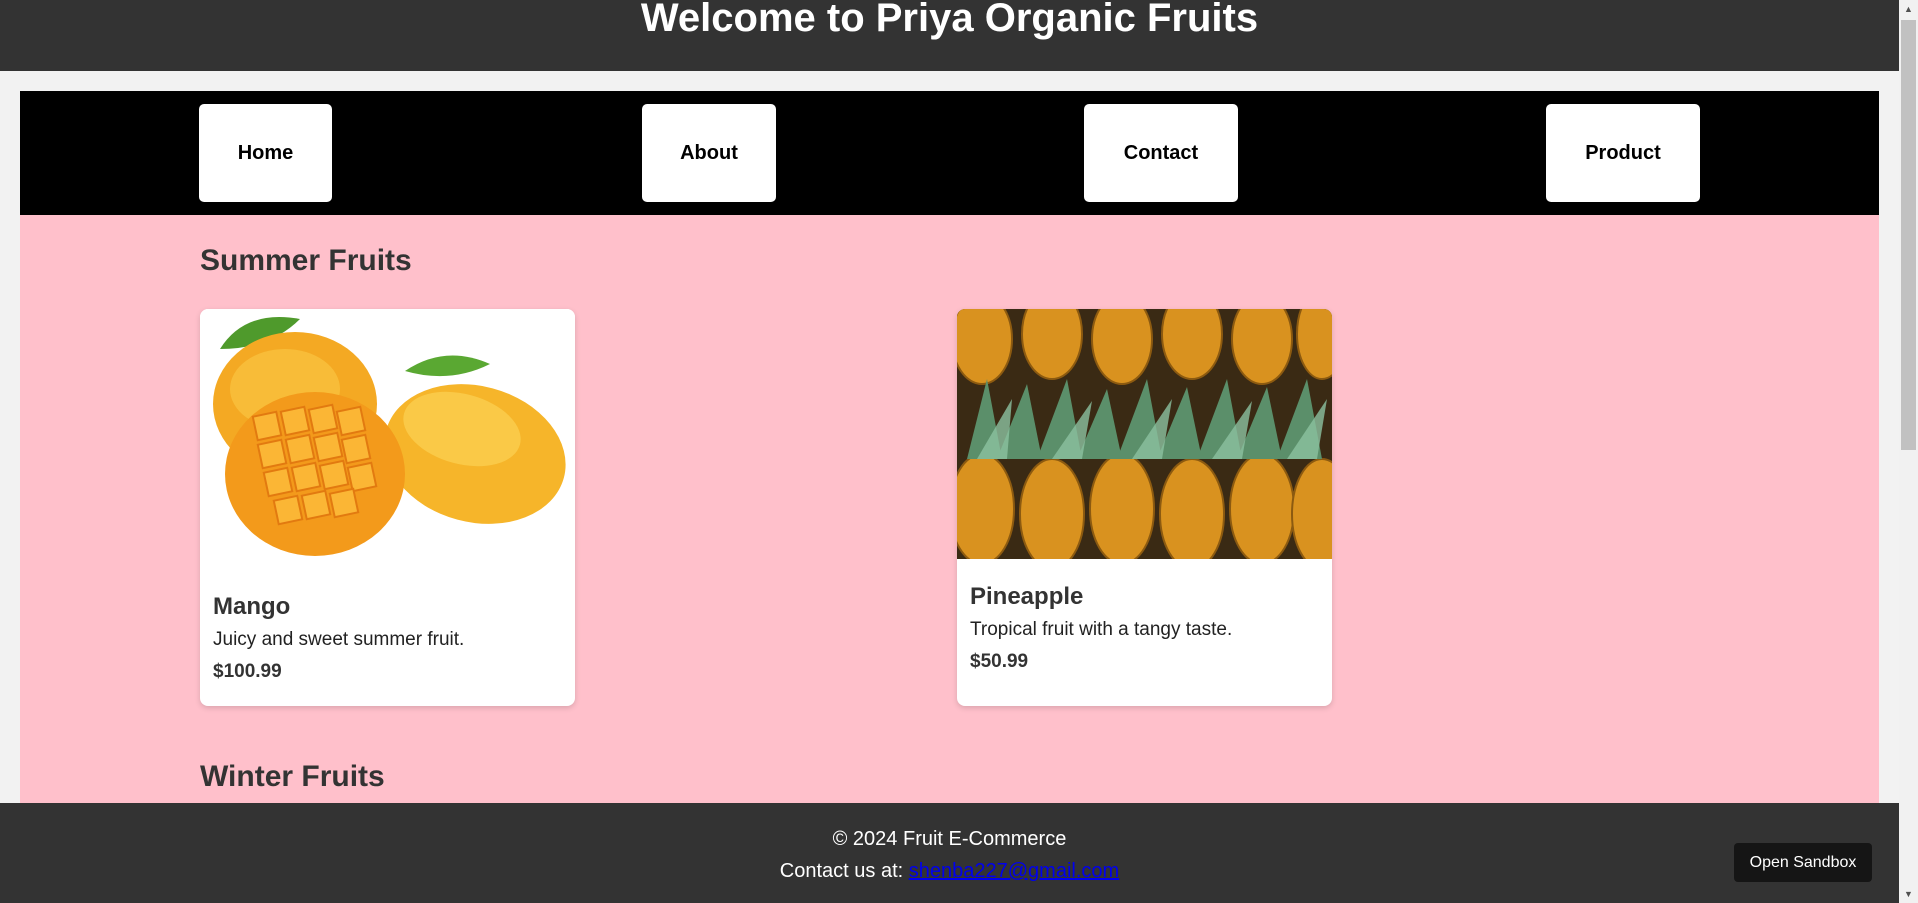 The height and width of the screenshot is (903, 1918). I want to click on product-price: $100.99, so click(247, 671).